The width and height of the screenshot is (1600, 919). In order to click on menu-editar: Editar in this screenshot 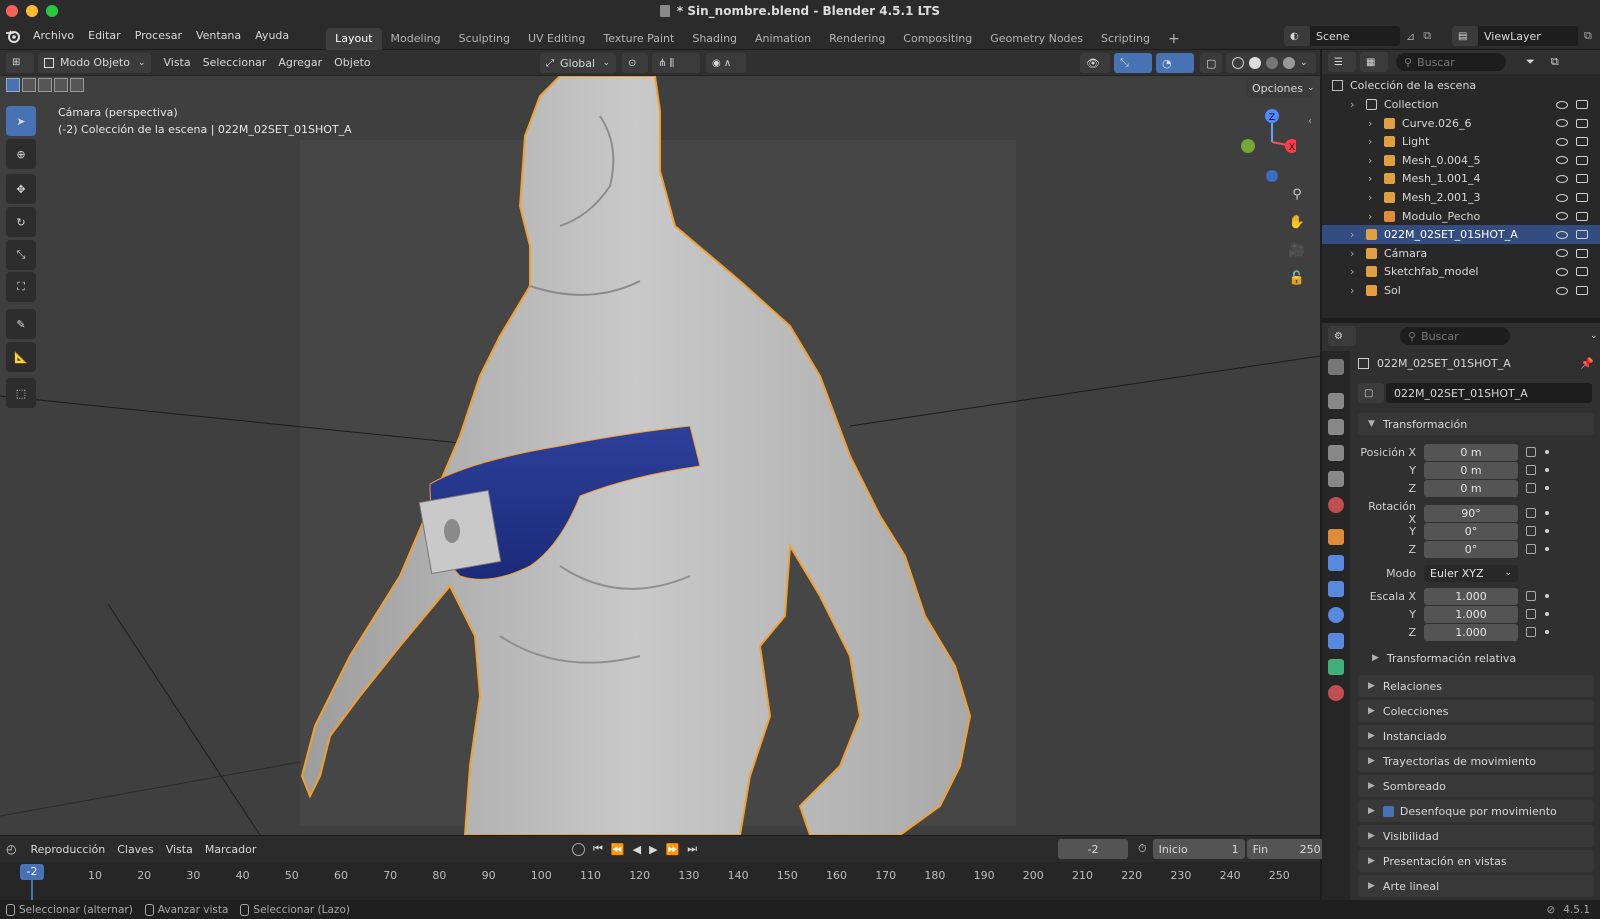, I will do `click(104, 35)`.